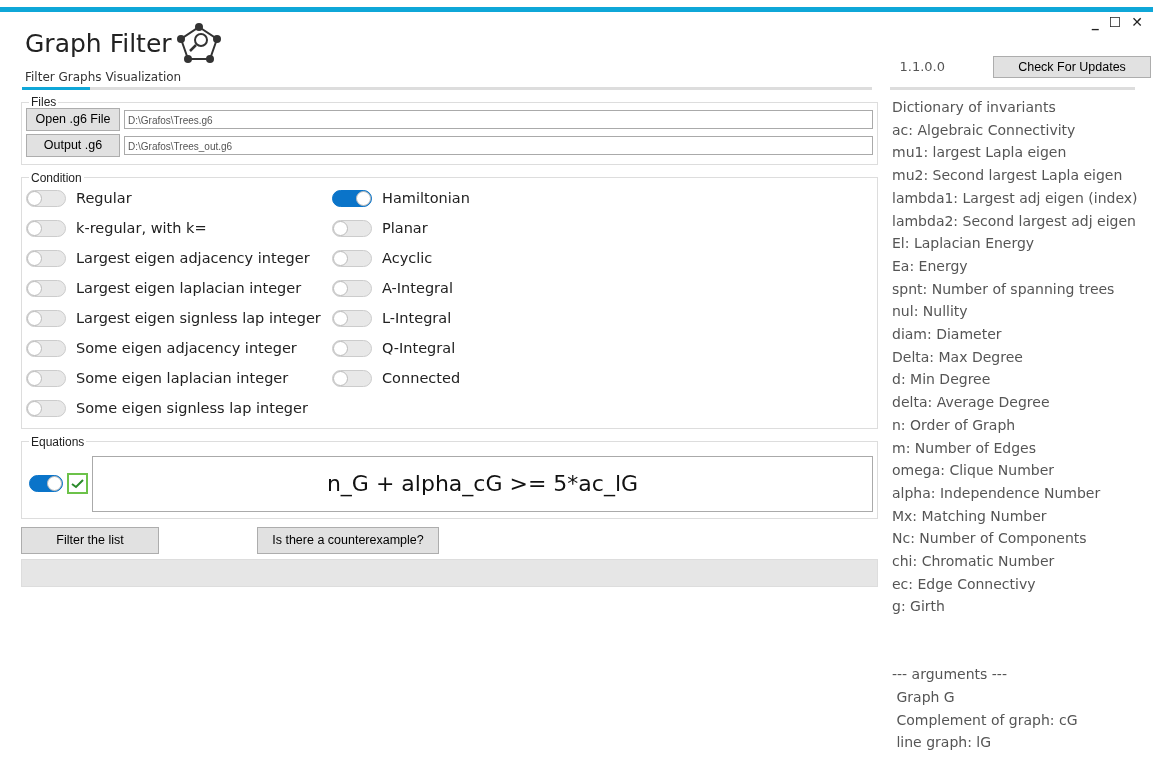 Image resolution: width=1153 pixels, height=781 pixels. What do you see at coordinates (44, 102) in the screenshot?
I see `group-label: Files` at bounding box center [44, 102].